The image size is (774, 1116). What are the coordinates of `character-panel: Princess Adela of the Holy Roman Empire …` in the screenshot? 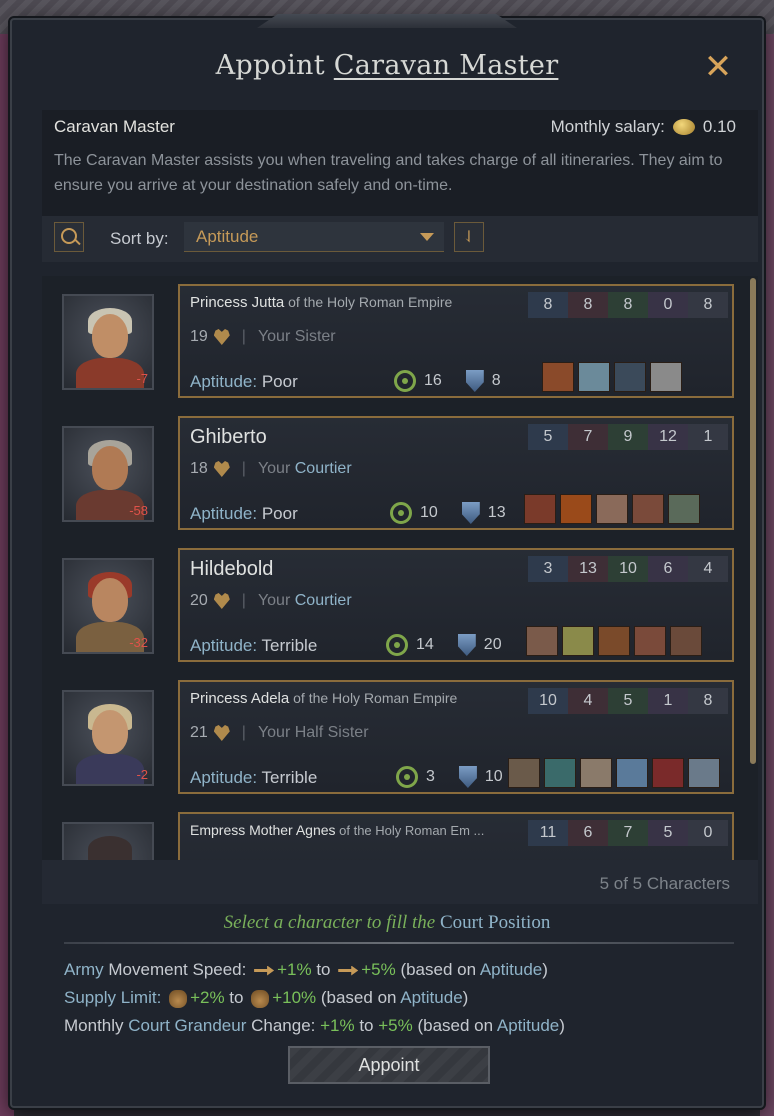 It's located at (456, 737).